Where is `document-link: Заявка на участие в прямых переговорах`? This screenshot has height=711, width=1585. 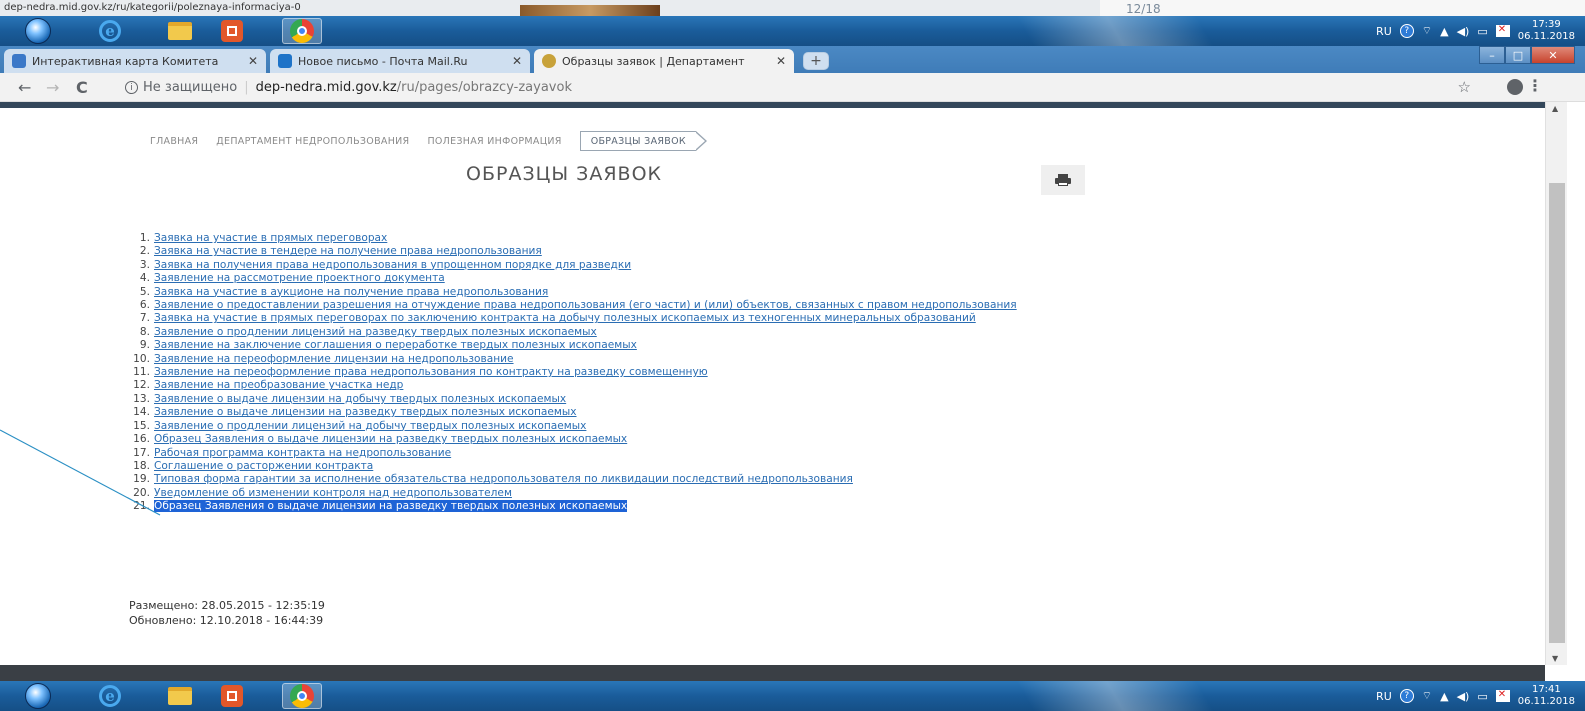 document-link: Заявка на участие в прямых переговорах is located at coordinates (270, 238).